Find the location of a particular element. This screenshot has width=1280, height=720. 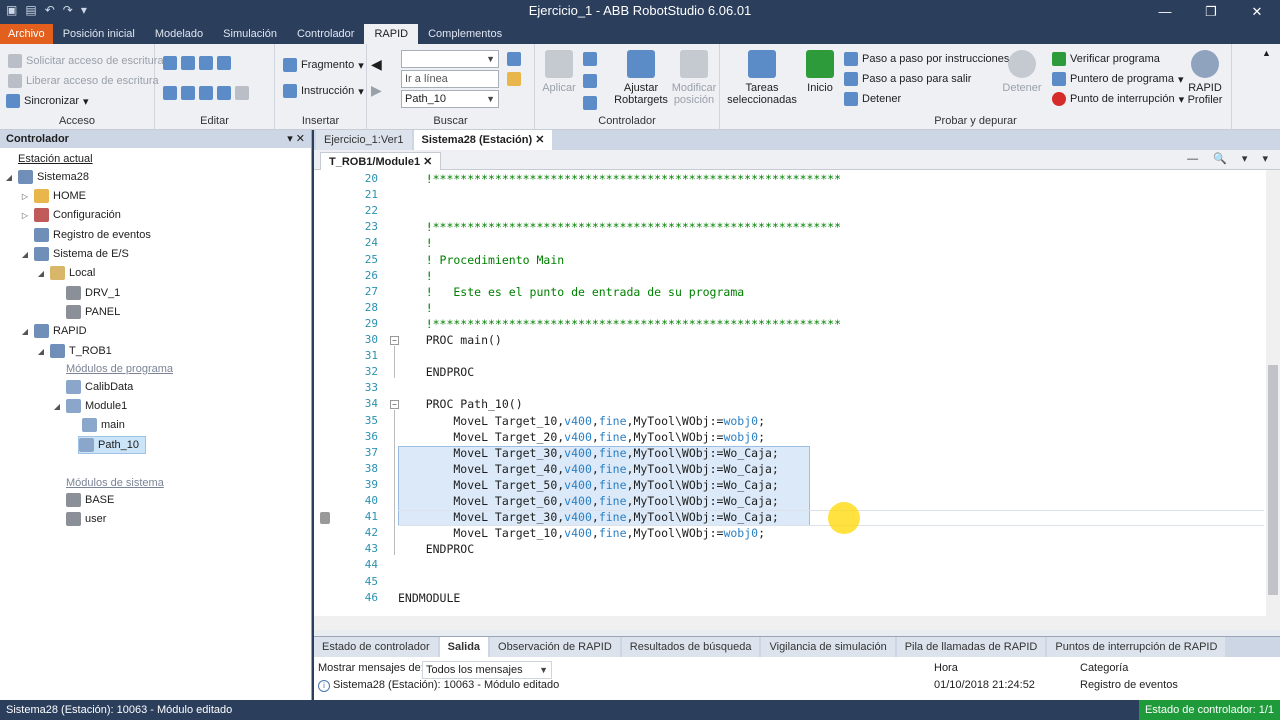

tab-archivo: Archivo is located at coordinates (26, 34).